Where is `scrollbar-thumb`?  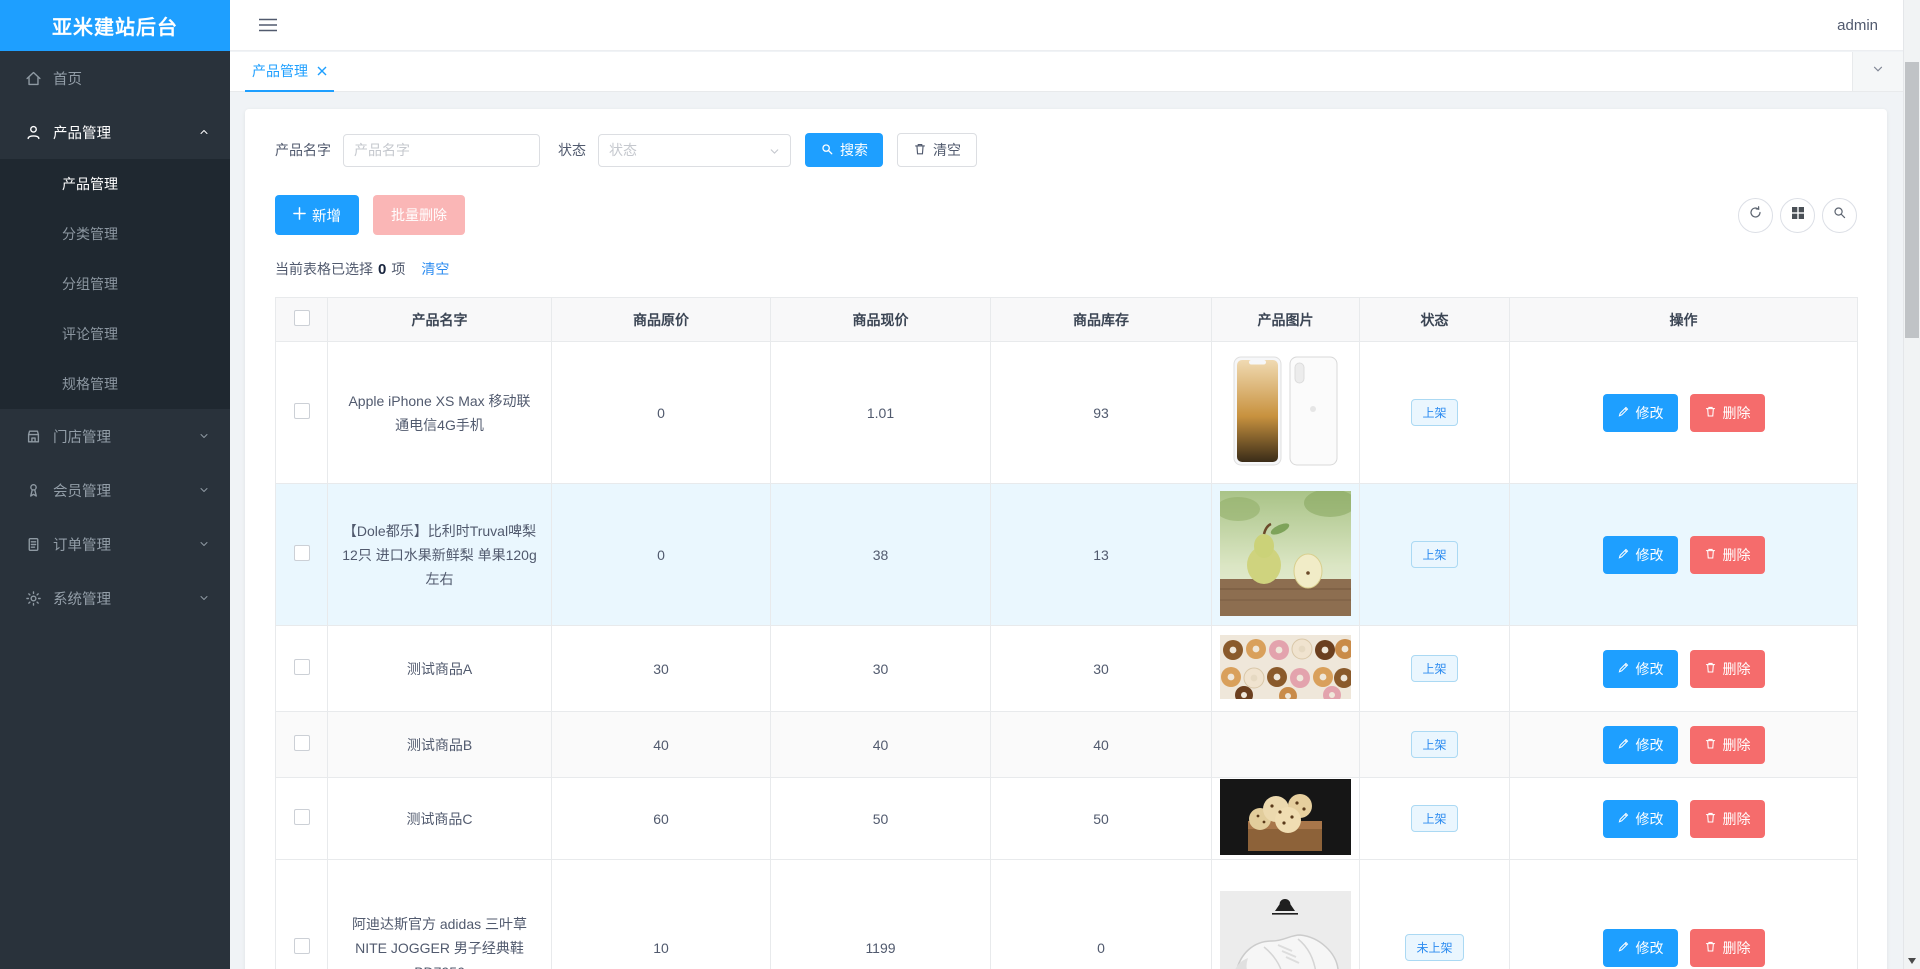
scrollbar-thumb is located at coordinates (1912, 200).